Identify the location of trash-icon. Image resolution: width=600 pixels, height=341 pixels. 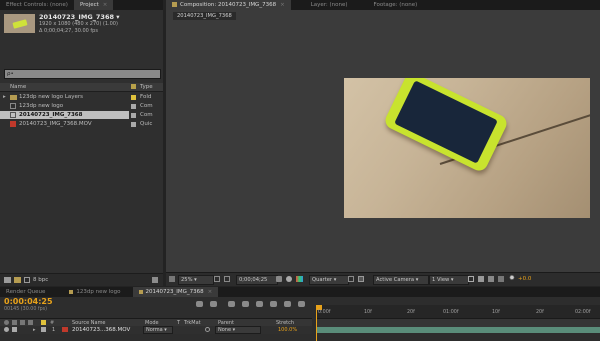
(155, 280).